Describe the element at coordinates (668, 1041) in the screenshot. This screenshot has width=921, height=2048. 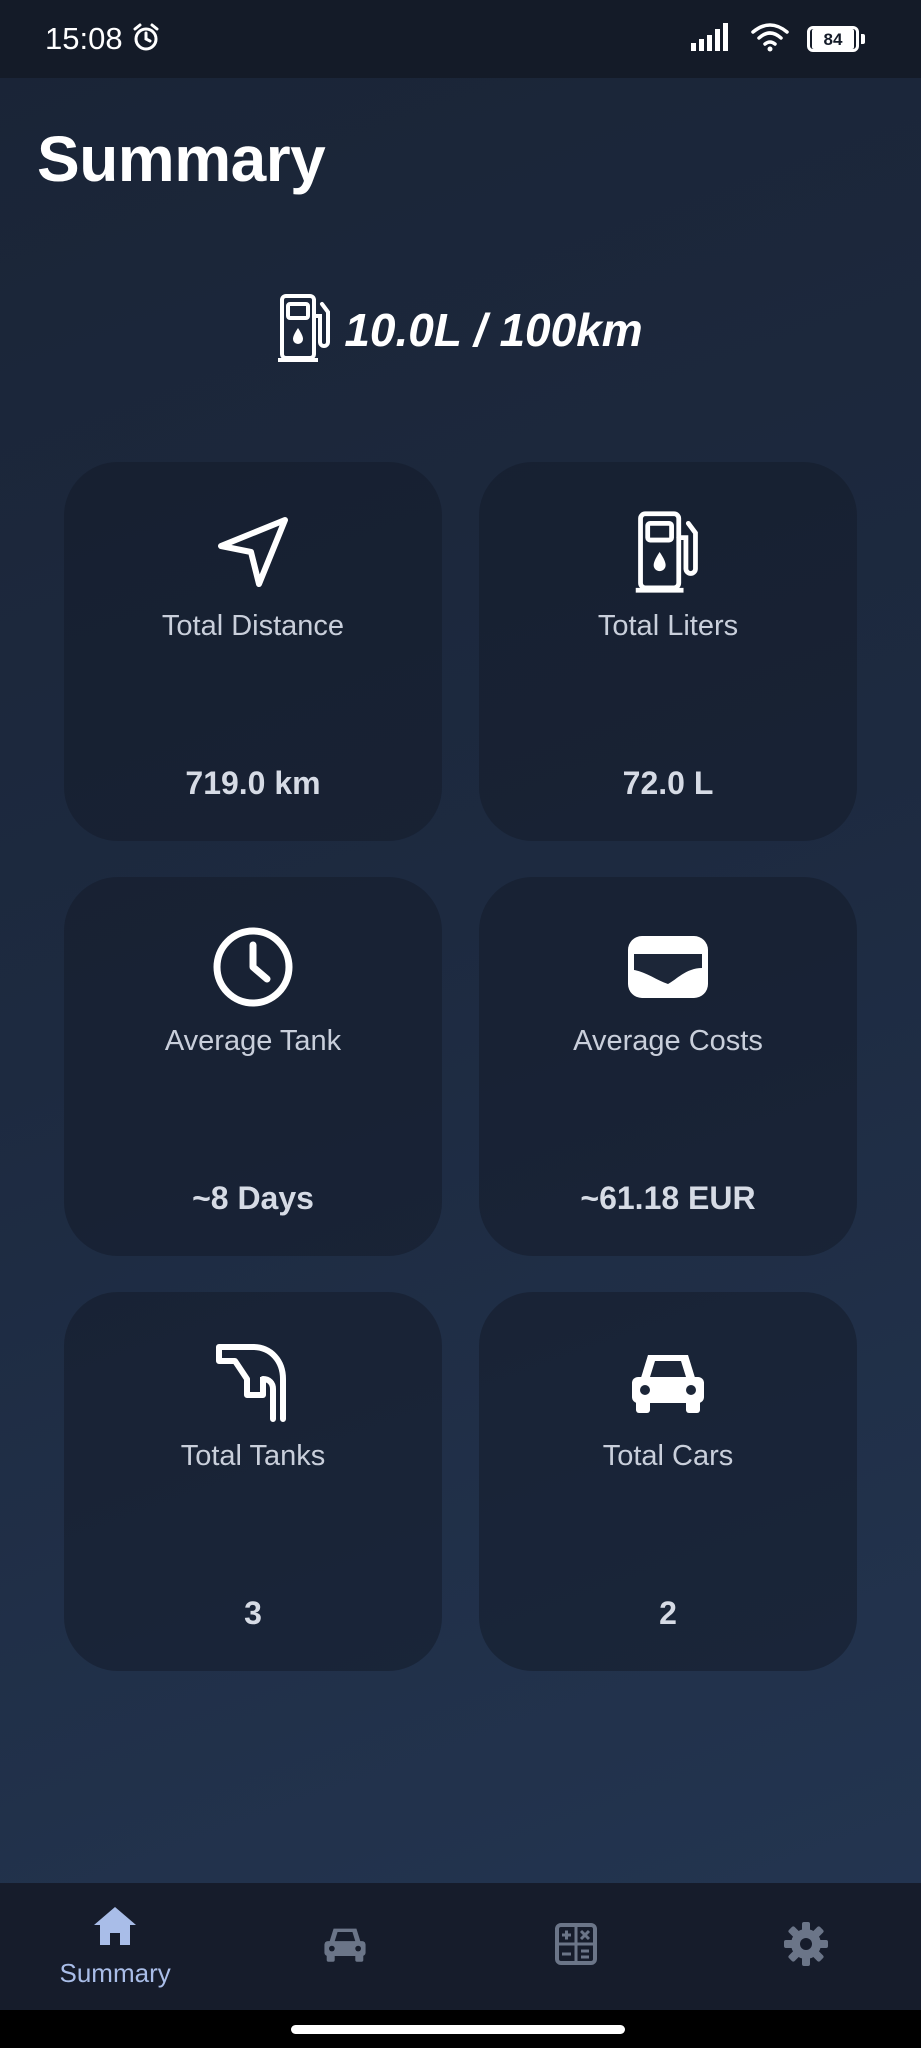
I see `card-label: Average Costs` at that location.